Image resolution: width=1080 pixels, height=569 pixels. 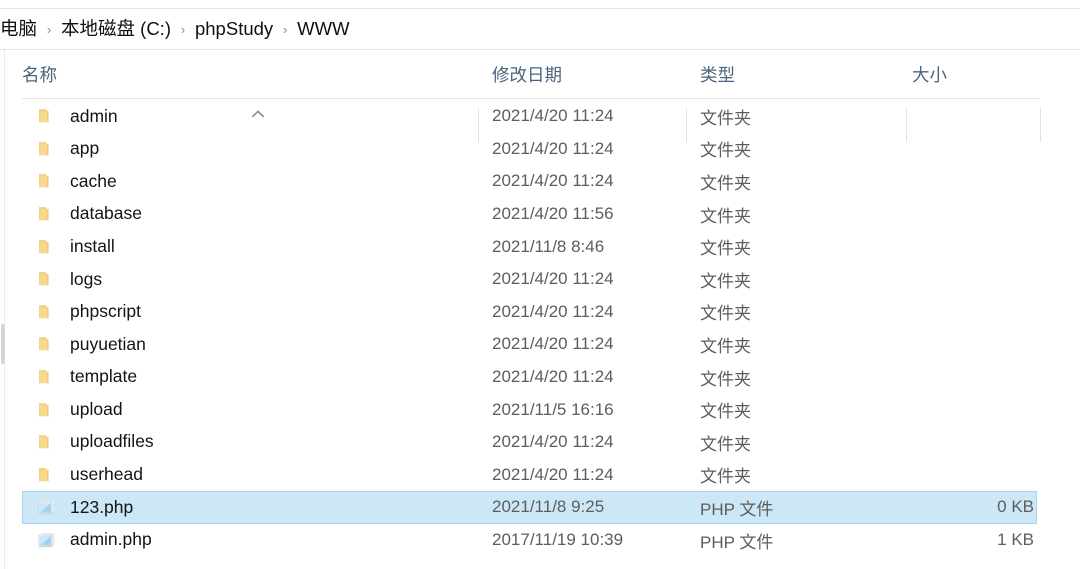 What do you see at coordinates (177, 29) in the screenshot?
I see `breadcrumb: 电脑 › 本地磁盘 (C:) › phpStudy › WWW` at bounding box center [177, 29].